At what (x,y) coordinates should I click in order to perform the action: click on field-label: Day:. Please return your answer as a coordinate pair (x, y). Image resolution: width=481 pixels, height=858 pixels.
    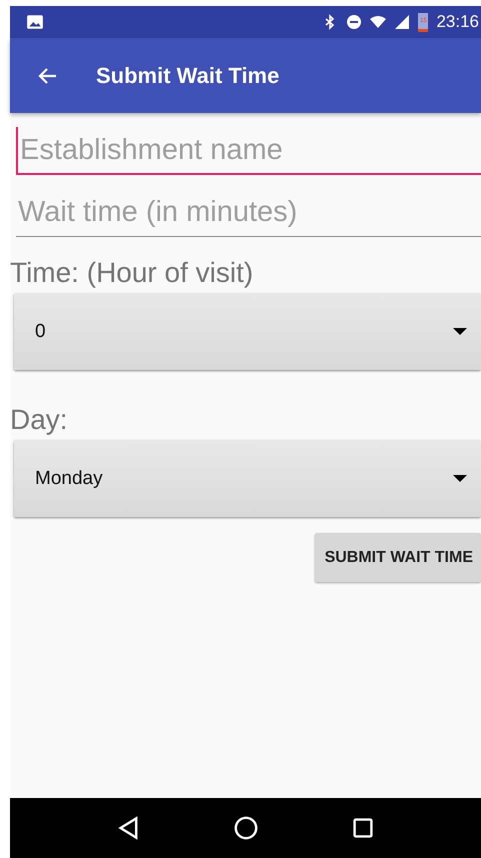
    Looking at the image, I should click on (39, 420).